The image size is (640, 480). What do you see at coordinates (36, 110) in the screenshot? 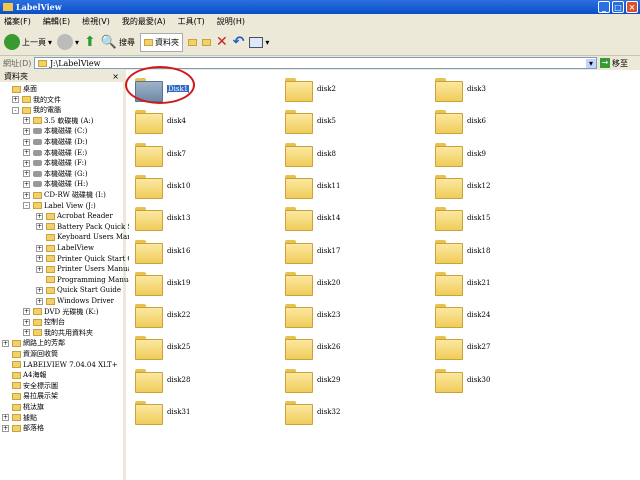
I see `tree-item: - 我的電腦` at bounding box center [36, 110].